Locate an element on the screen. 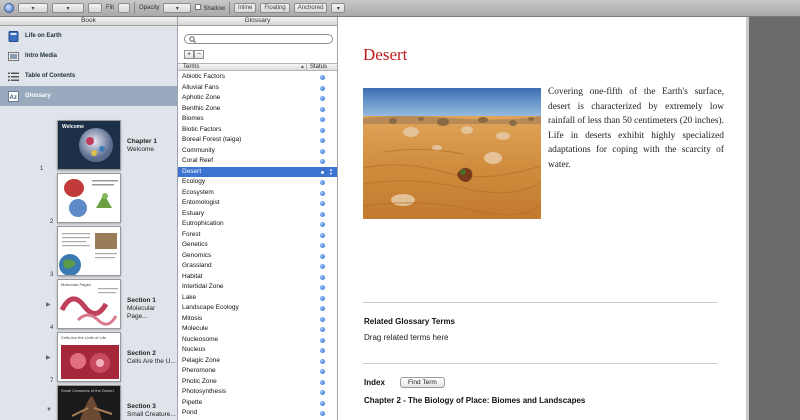  glossary-term-row: Coral Reef is located at coordinates (257, 161).